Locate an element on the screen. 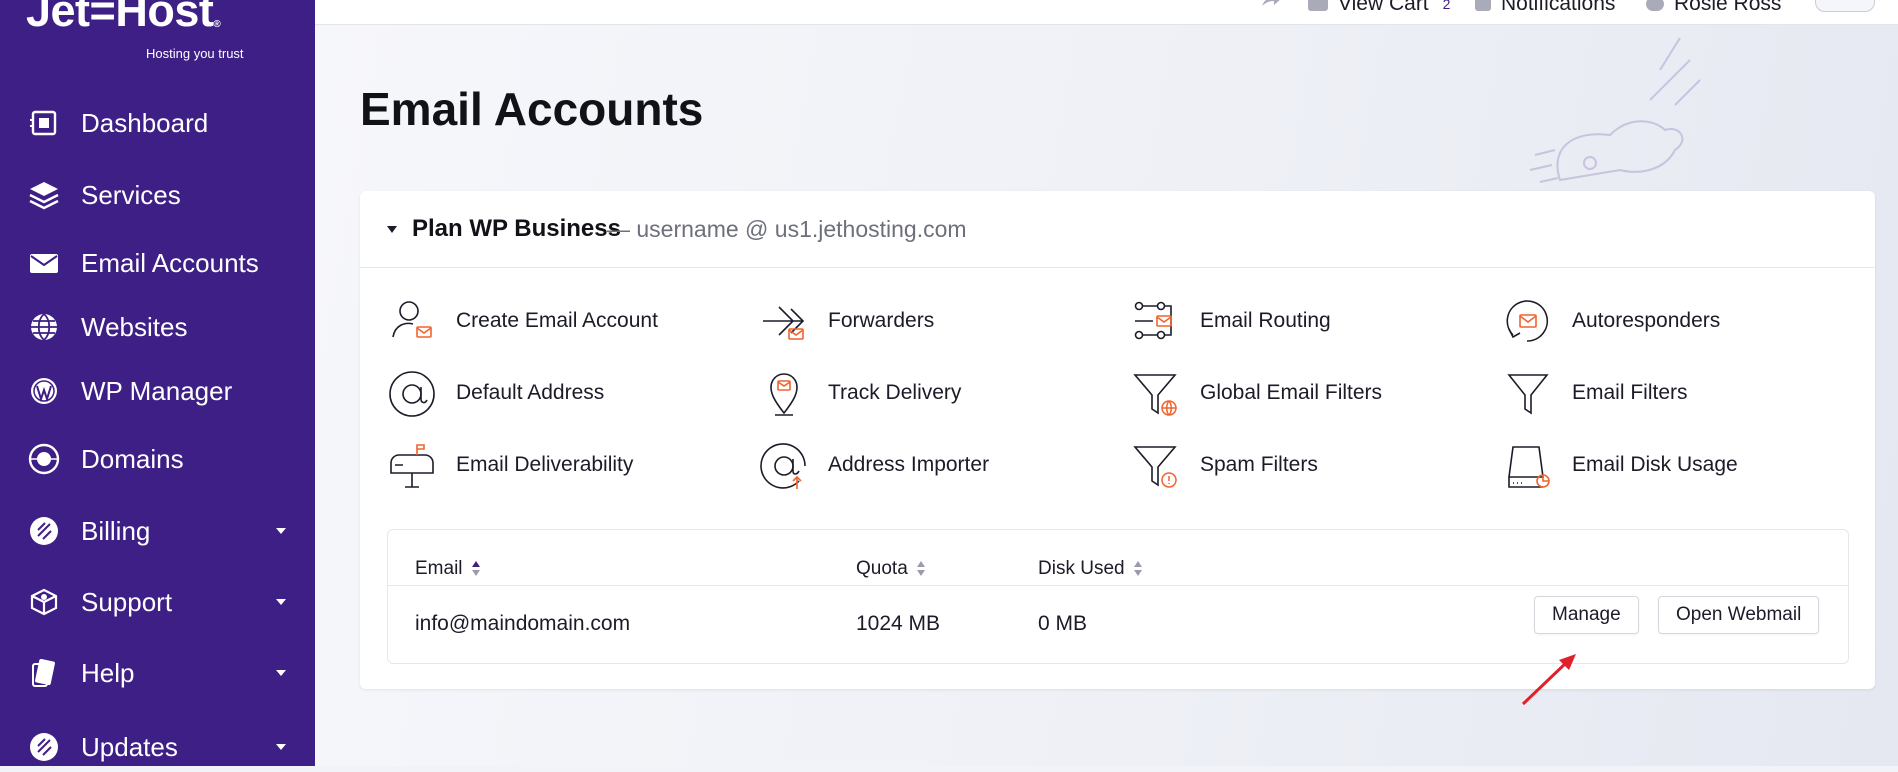 Image resolution: width=1898 pixels, height=772 pixels. tool-label: Track Delivery is located at coordinates (895, 392).